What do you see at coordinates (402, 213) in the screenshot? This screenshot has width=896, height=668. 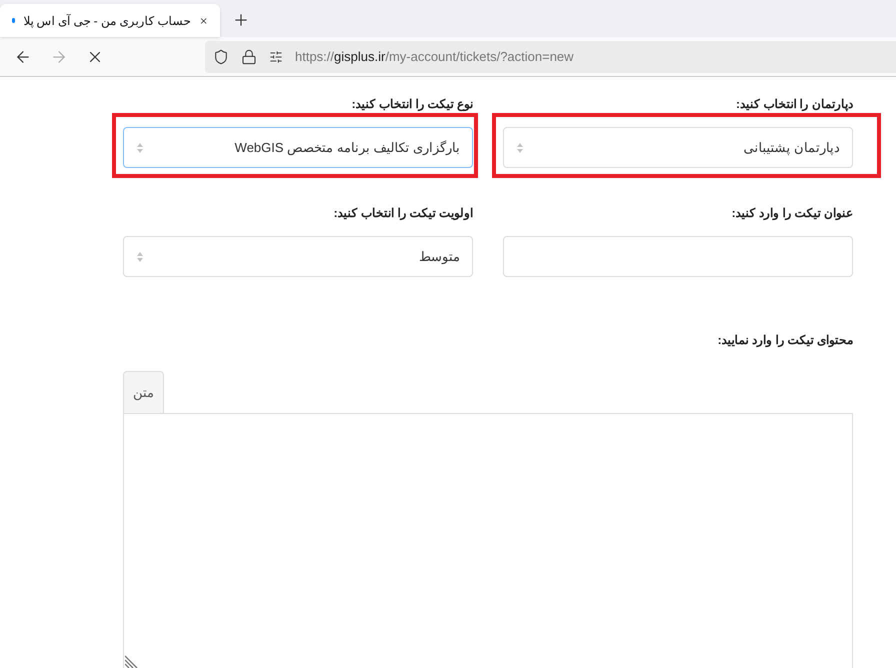 I see `field-label: اولویت تیکت را انتخاب کنید:` at bounding box center [402, 213].